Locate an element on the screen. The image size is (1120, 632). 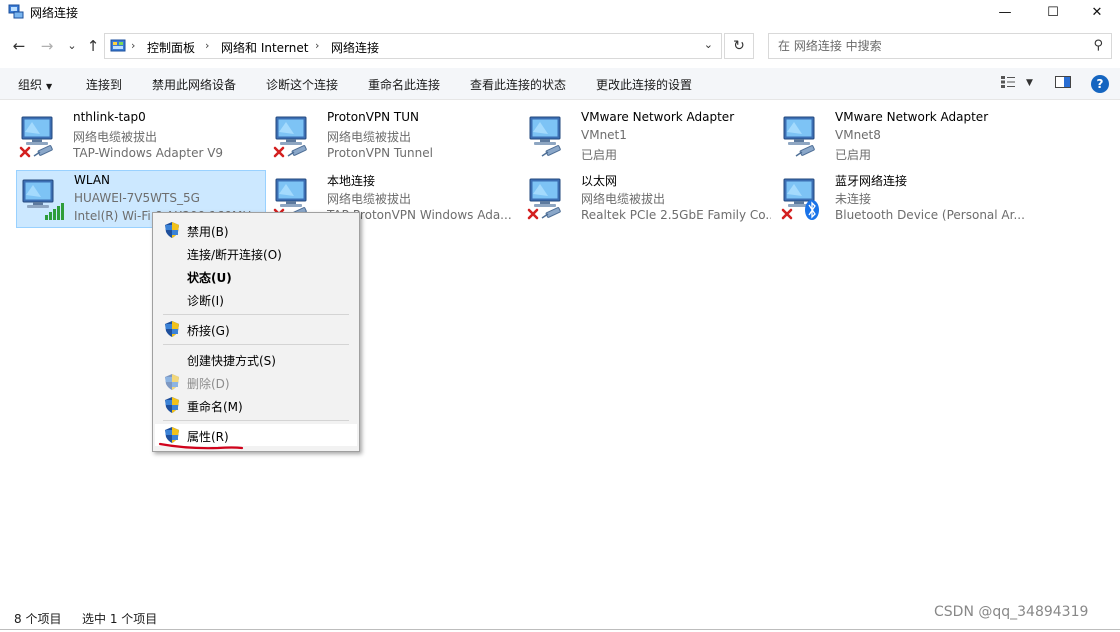
connection-device: TAP-Windows Adapter V9 is located at coordinates (148, 153).